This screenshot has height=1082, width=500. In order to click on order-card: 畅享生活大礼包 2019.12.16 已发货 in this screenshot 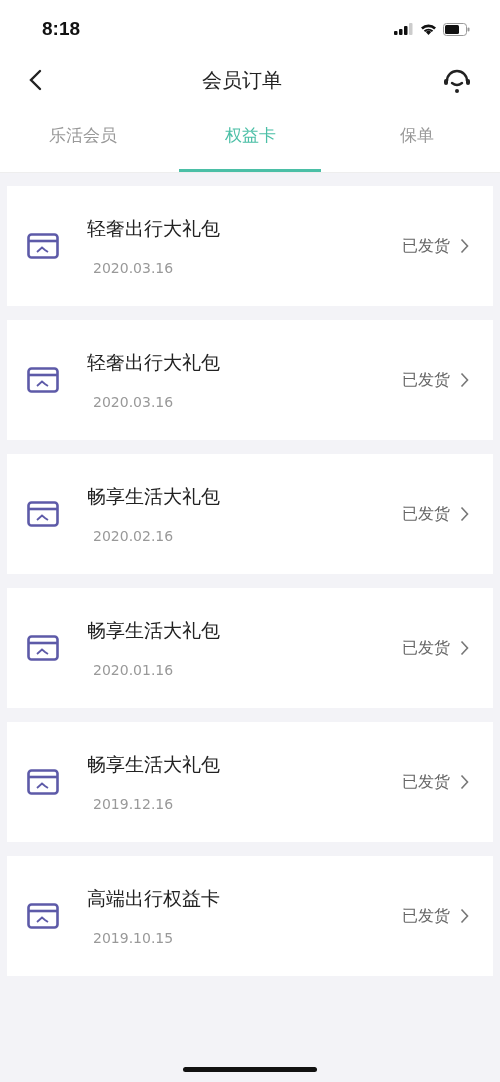, I will do `click(250, 782)`.